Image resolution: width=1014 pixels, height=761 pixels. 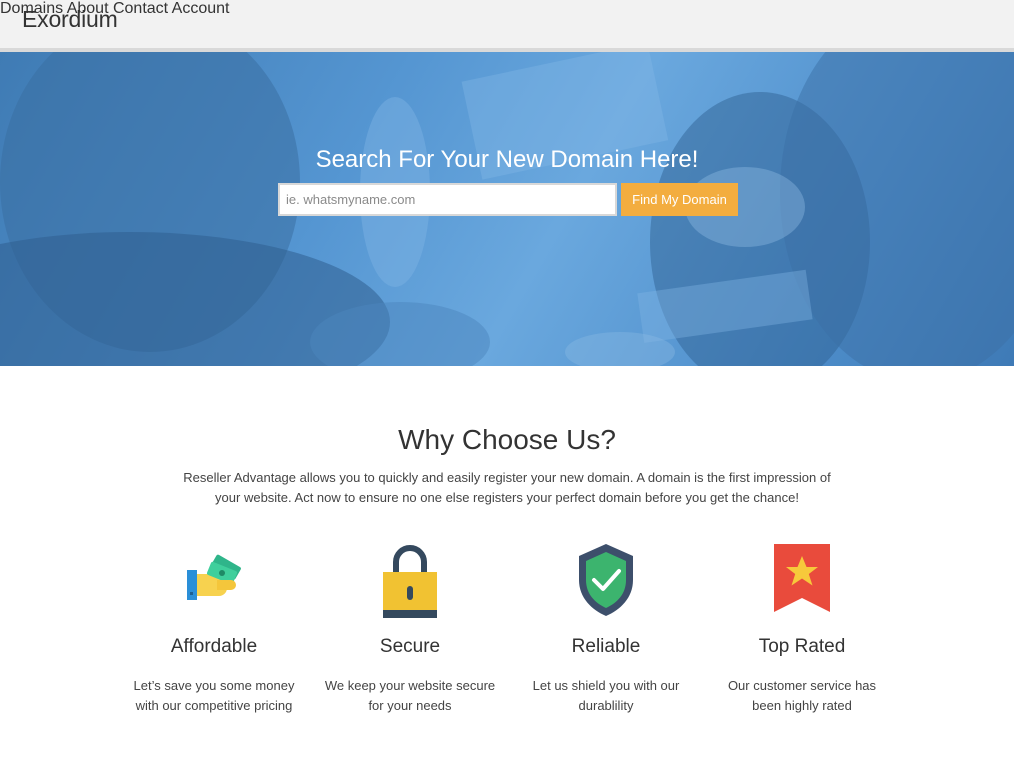 I want to click on brand-logo-text: Exordium, so click(x=70, y=19).